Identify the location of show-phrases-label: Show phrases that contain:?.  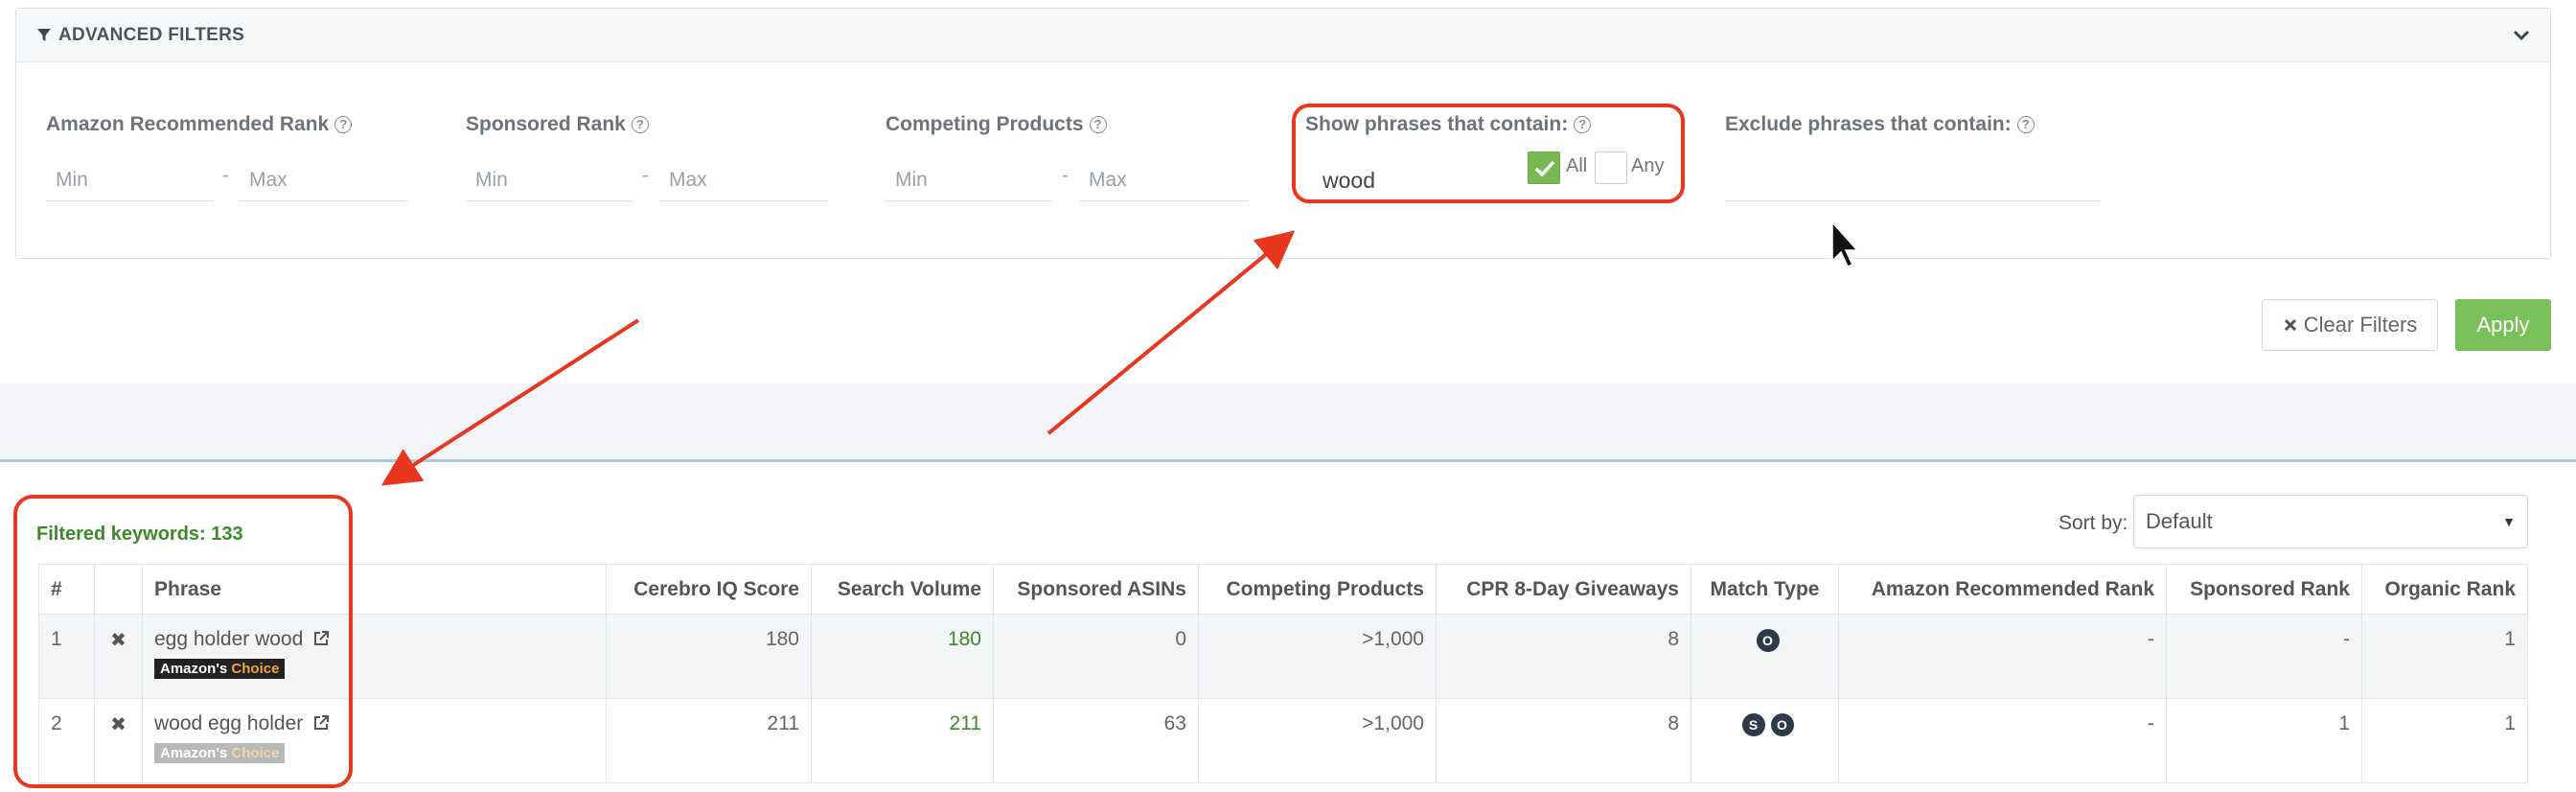
(1448, 125).